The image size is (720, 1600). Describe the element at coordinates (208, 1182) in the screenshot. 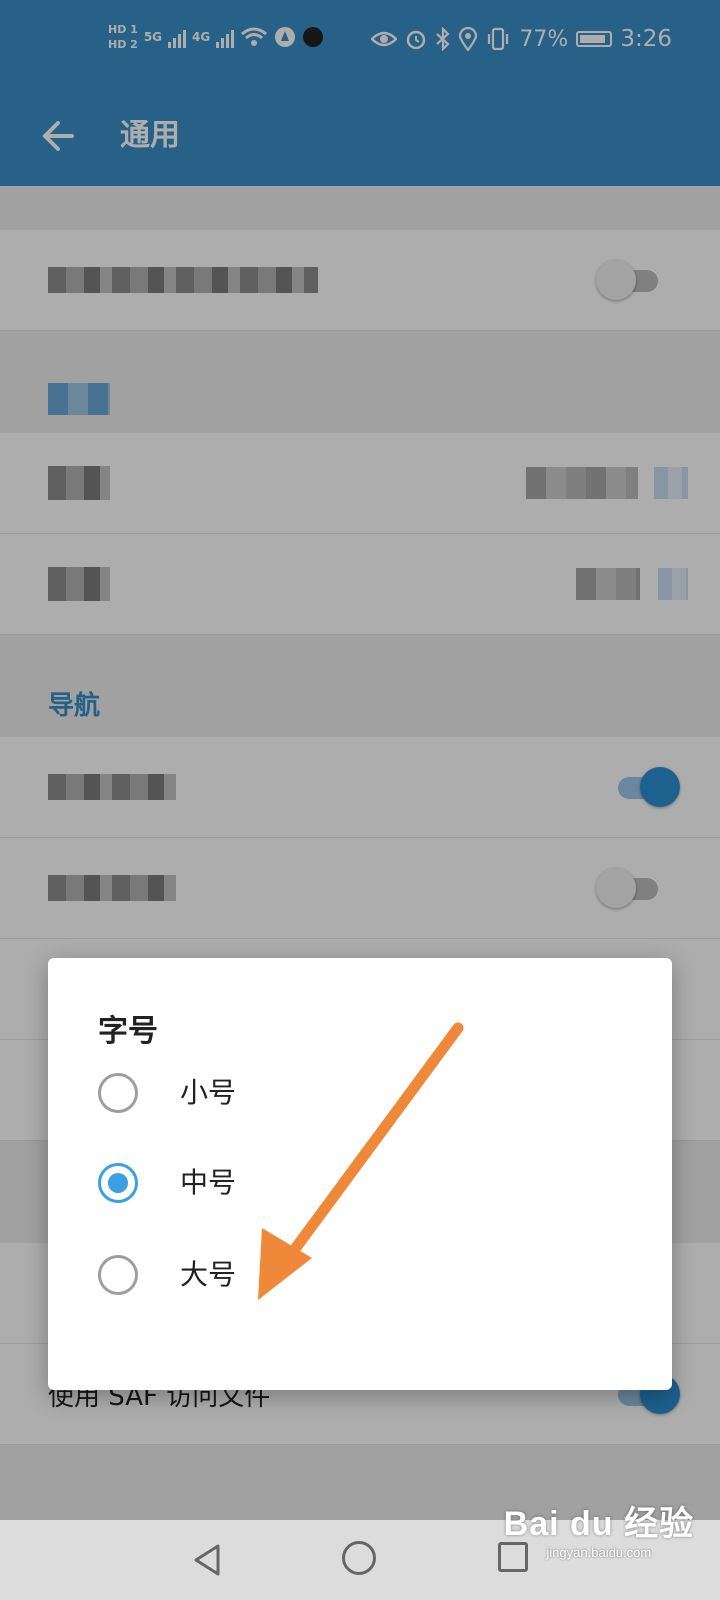

I see `option-medium-label: 中号` at that location.